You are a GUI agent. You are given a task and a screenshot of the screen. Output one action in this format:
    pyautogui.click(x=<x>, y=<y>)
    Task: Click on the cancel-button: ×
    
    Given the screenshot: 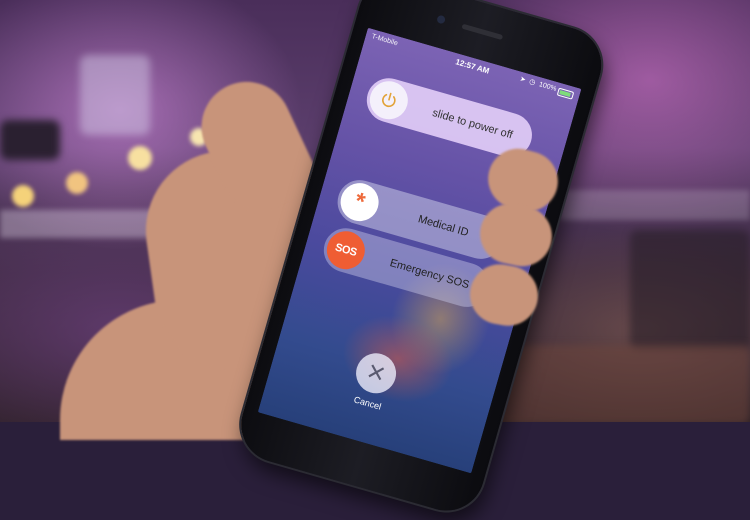 What is the action you would take?
    pyautogui.click(x=376, y=373)
    